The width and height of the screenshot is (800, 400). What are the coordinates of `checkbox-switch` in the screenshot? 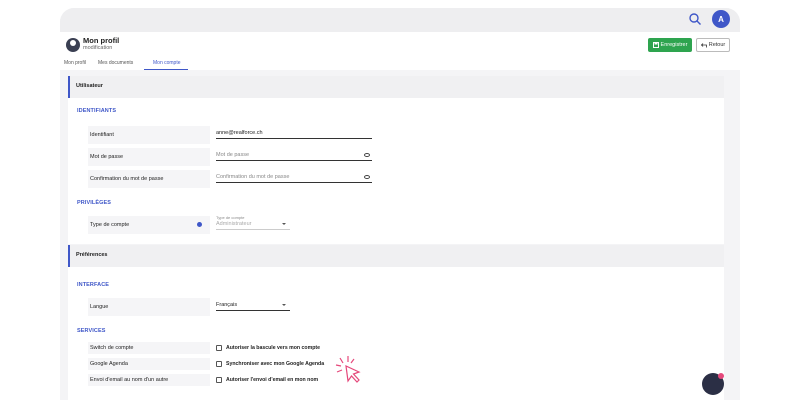 It's located at (219, 348).